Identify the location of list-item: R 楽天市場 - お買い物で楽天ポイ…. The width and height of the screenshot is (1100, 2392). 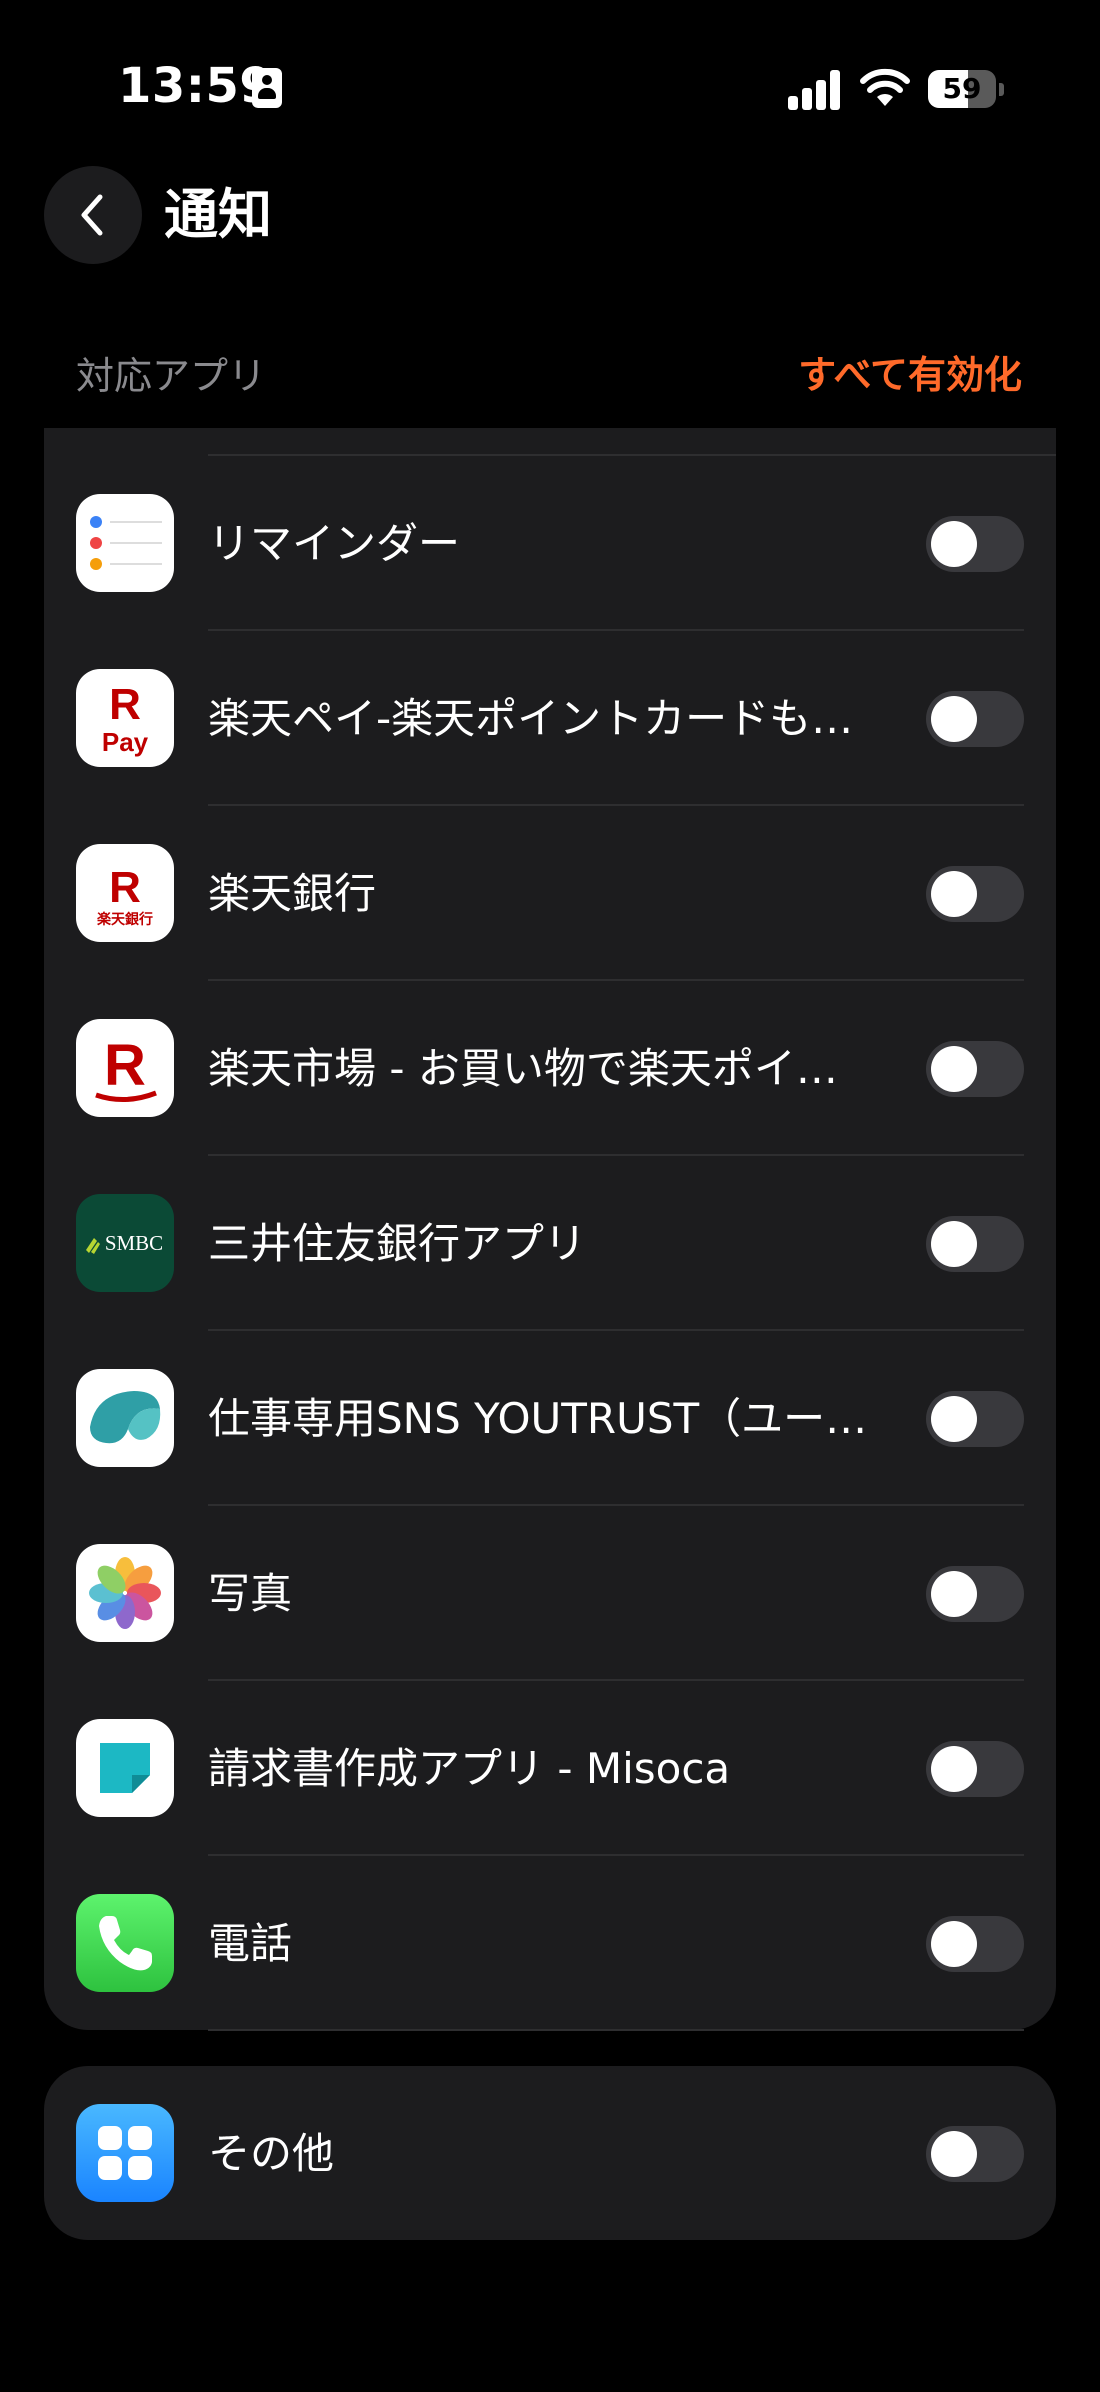
(550, 1068).